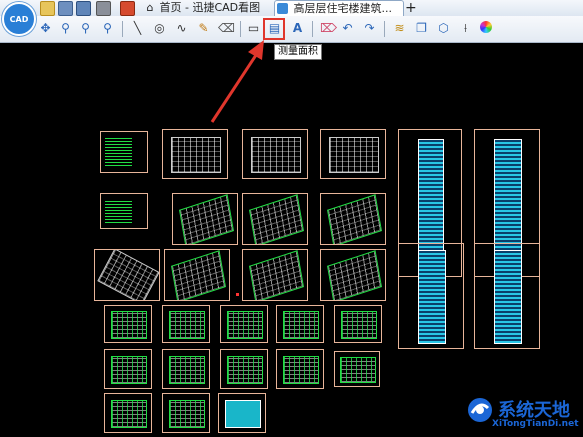  What do you see at coordinates (480, 410) in the screenshot?
I see `watermark-logo-icon` at bounding box center [480, 410].